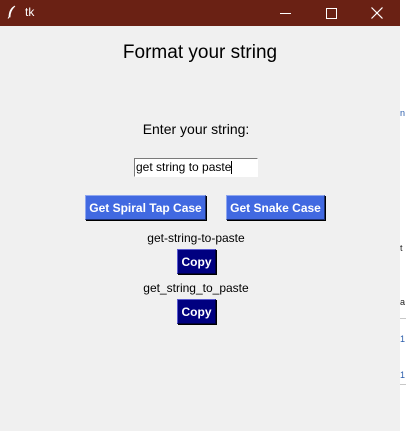 This screenshot has width=406, height=431. Describe the element at coordinates (145, 207) in the screenshot. I see `spiral-tap-case-button: Get Spiral Tap Case` at that location.